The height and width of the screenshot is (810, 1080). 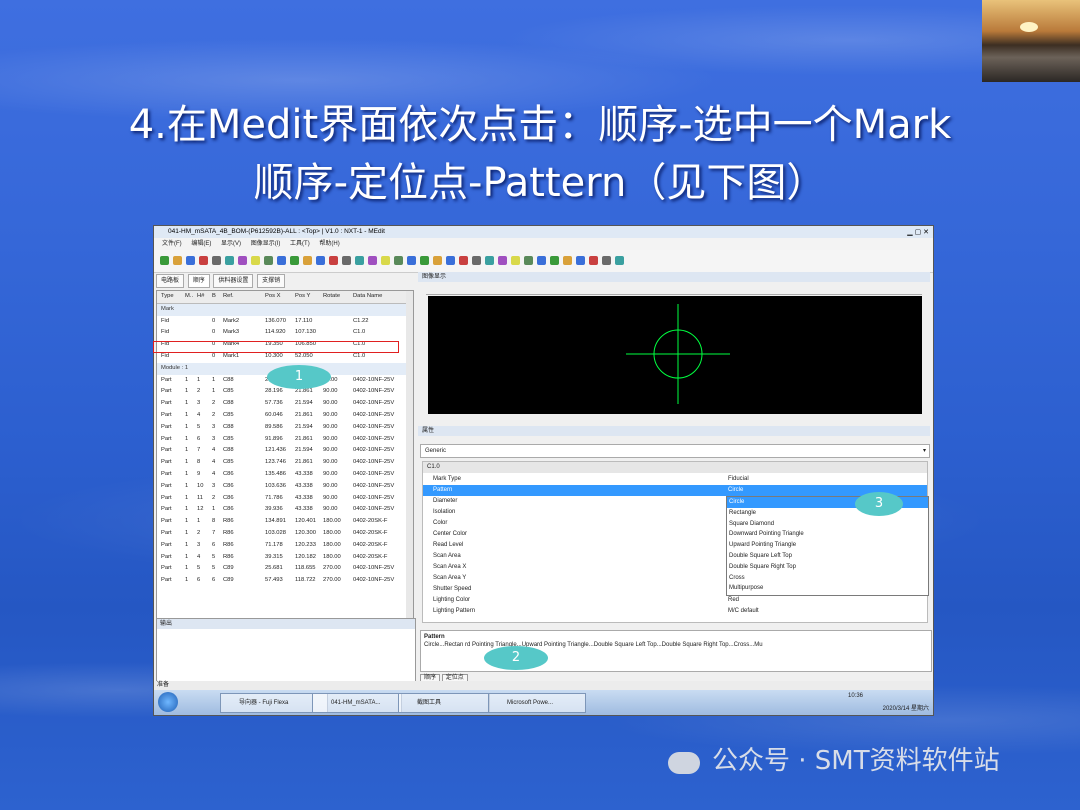 I want to click on grid-header-cell: H#, so click(x=200, y=297).